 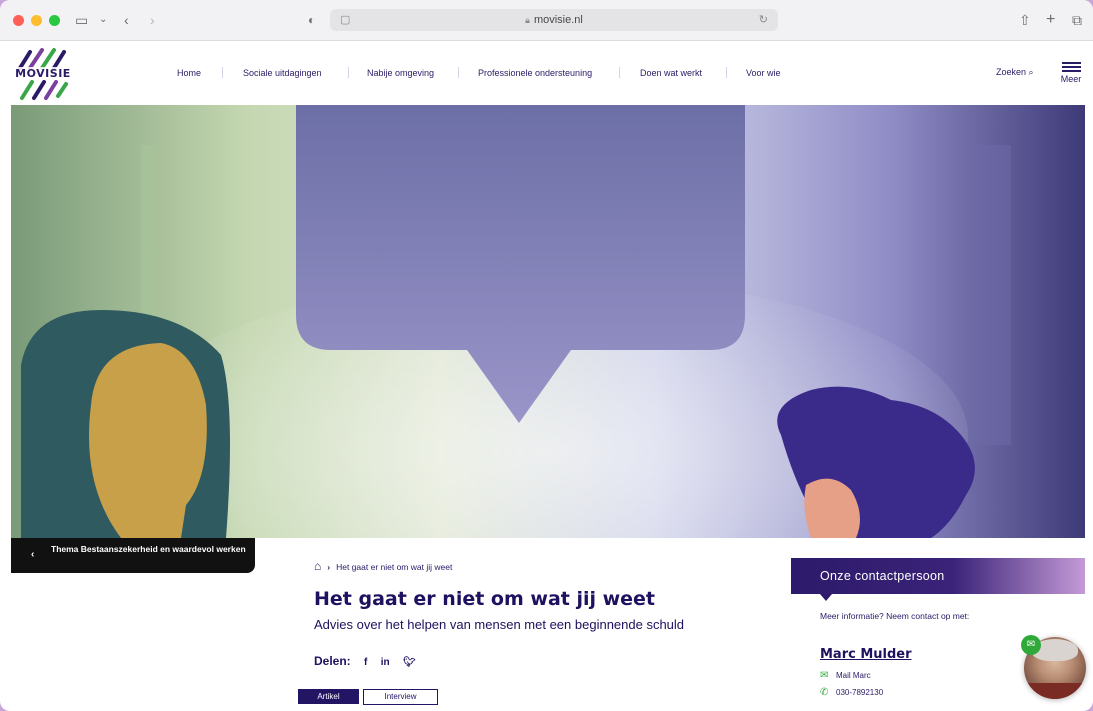 What do you see at coordinates (853, 675) in the screenshot?
I see `mail-label: Mail Marc` at bounding box center [853, 675].